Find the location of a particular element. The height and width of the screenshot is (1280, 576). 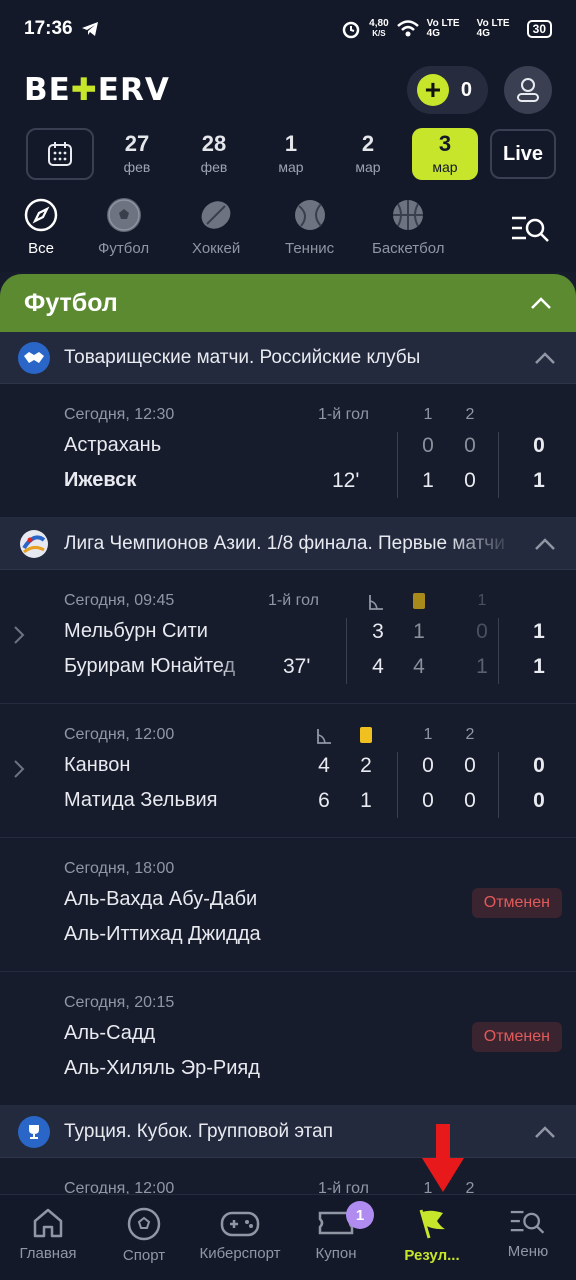

half2-header: 2 is located at coordinates (470, 414).